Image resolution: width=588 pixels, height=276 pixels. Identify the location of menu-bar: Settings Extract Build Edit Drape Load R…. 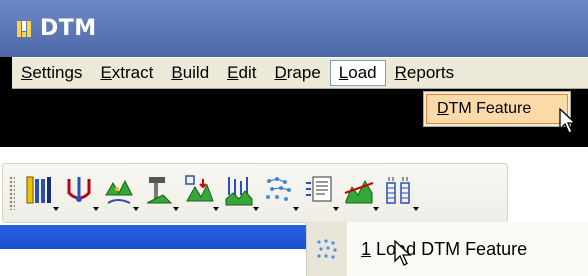
(300, 73).